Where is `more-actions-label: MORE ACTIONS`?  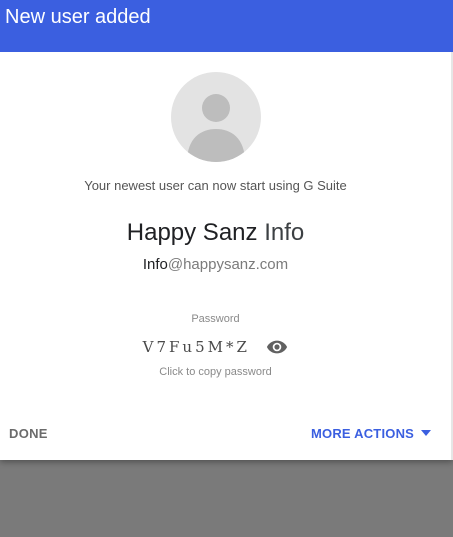 more-actions-label: MORE ACTIONS is located at coordinates (363, 433).